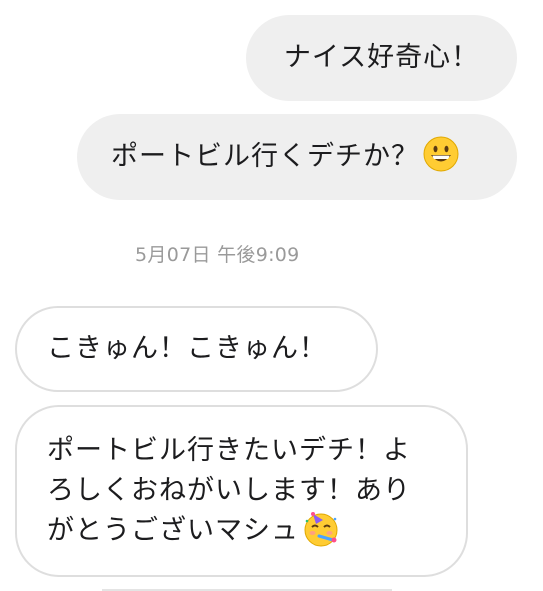  What do you see at coordinates (229, 490) in the screenshot?
I see `message-text: ポートビル行きたいデチ！よろしくおねがいします！ありがとうございマシュ` at bounding box center [229, 490].